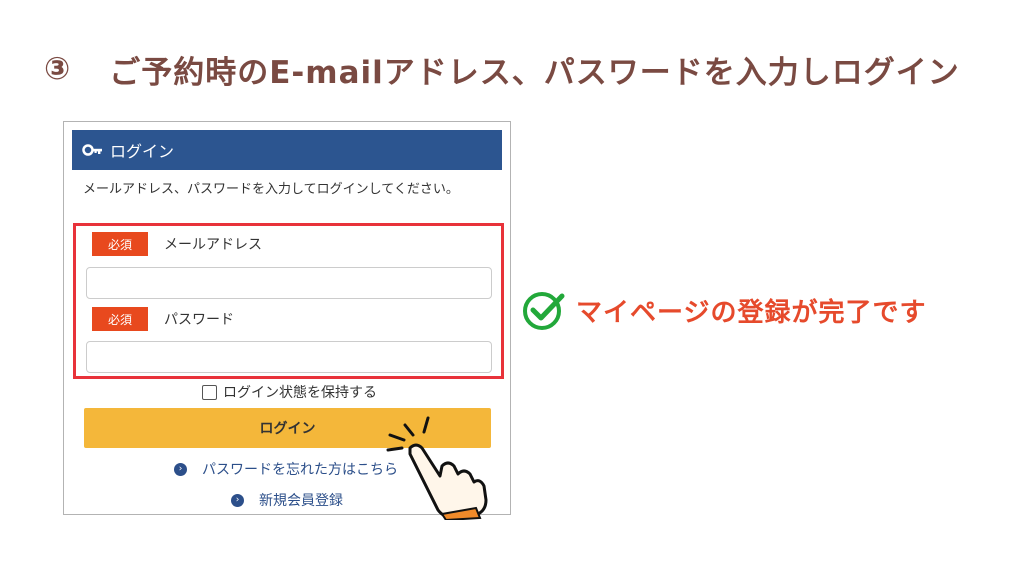 Image resolution: width=1024 pixels, height=577 pixels. What do you see at coordinates (288, 301) in the screenshot?
I see `credentials-highlight: 必須 メールアドレス 必須 パスワード` at bounding box center [288, 301].